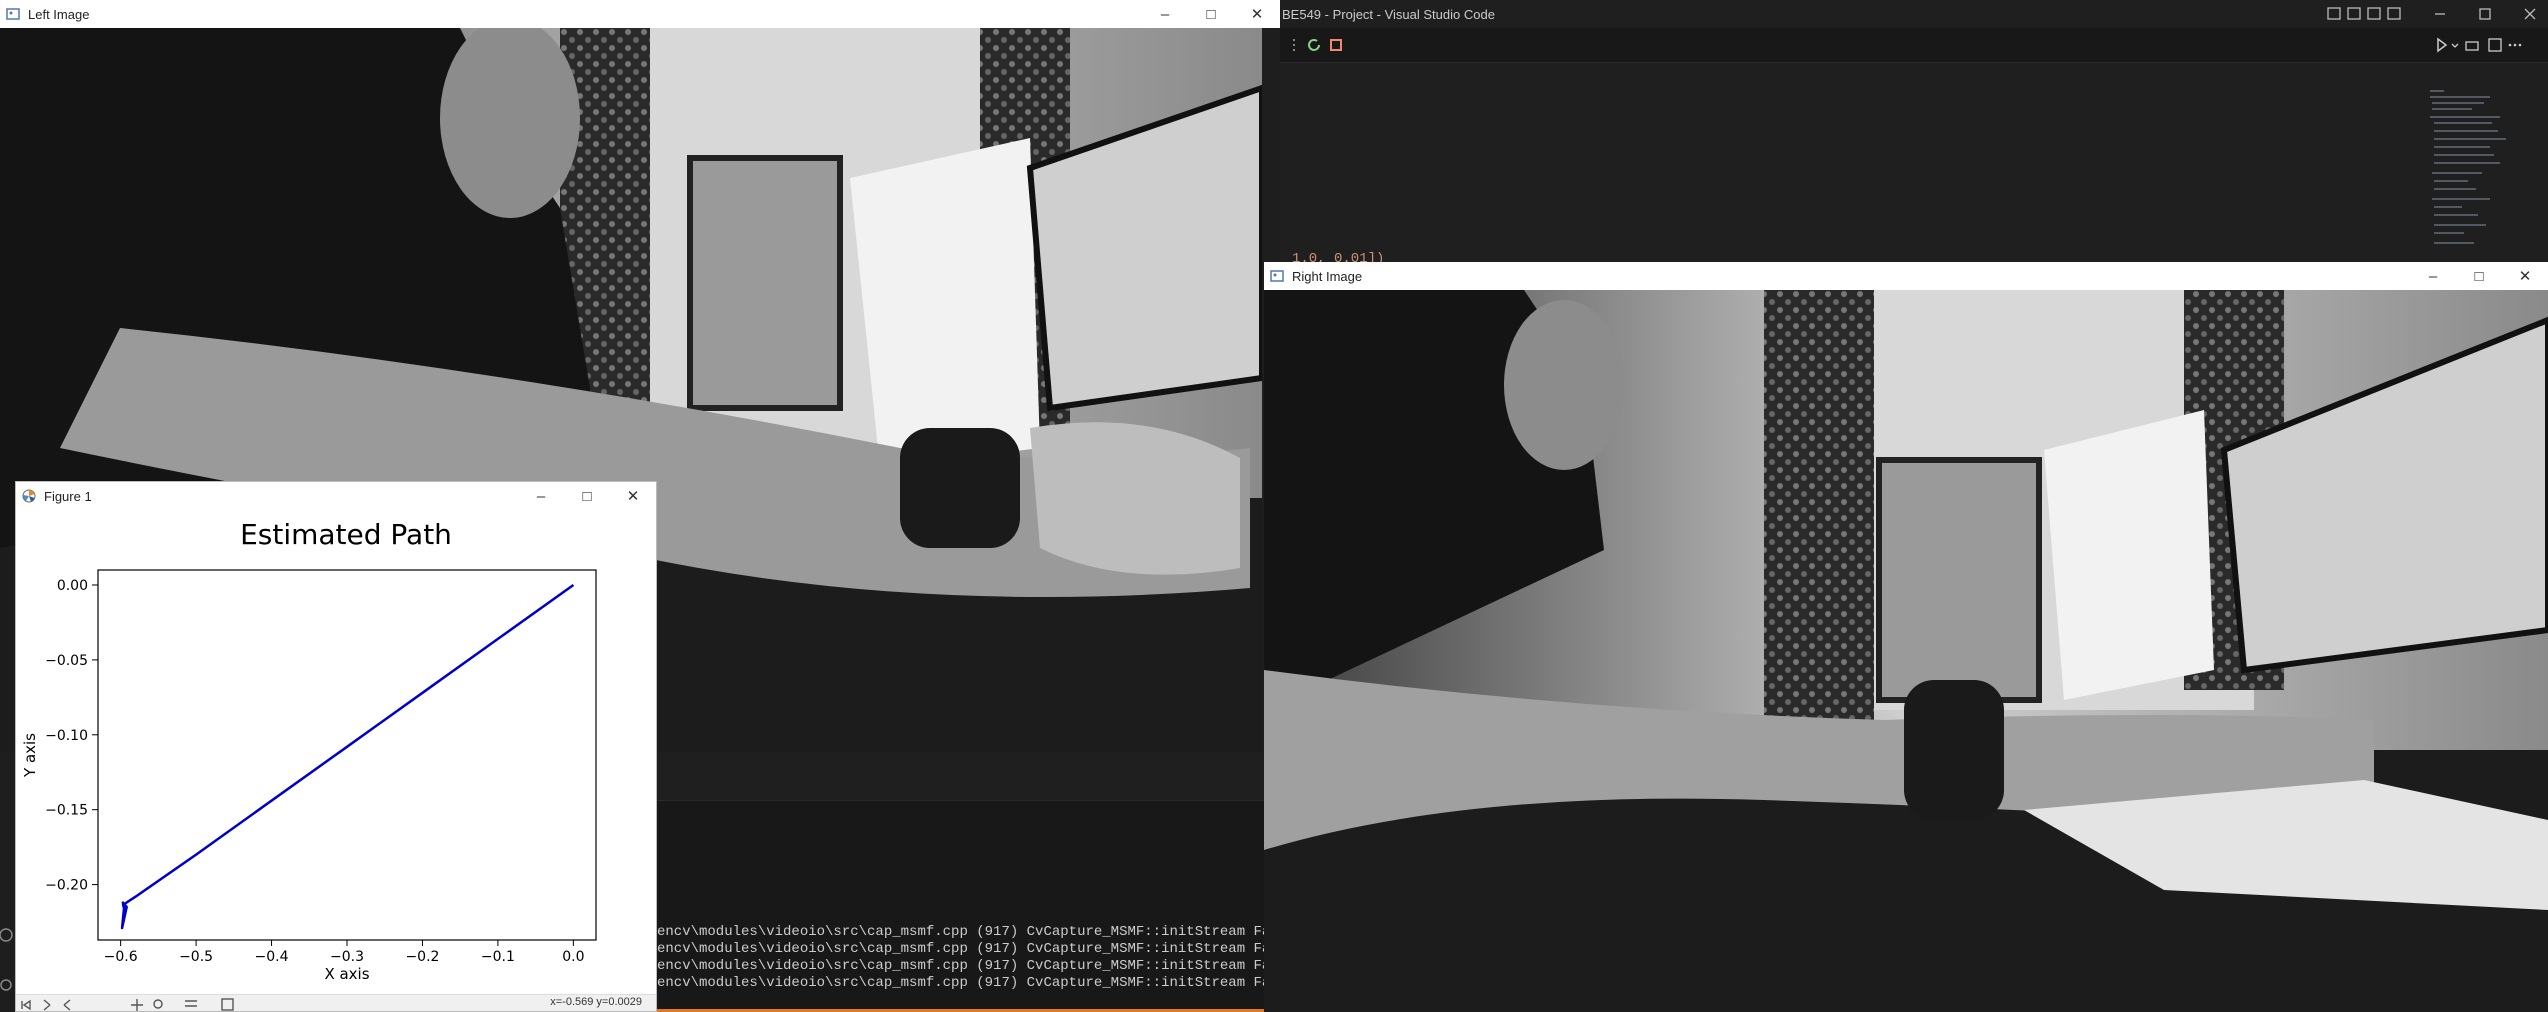 The height and width of the screenshot is (1012, 2548). What do you see at coordinates (6, 959) in the screenshot?
I see `desktop-edge-icons` at bounding box center [6, 959].